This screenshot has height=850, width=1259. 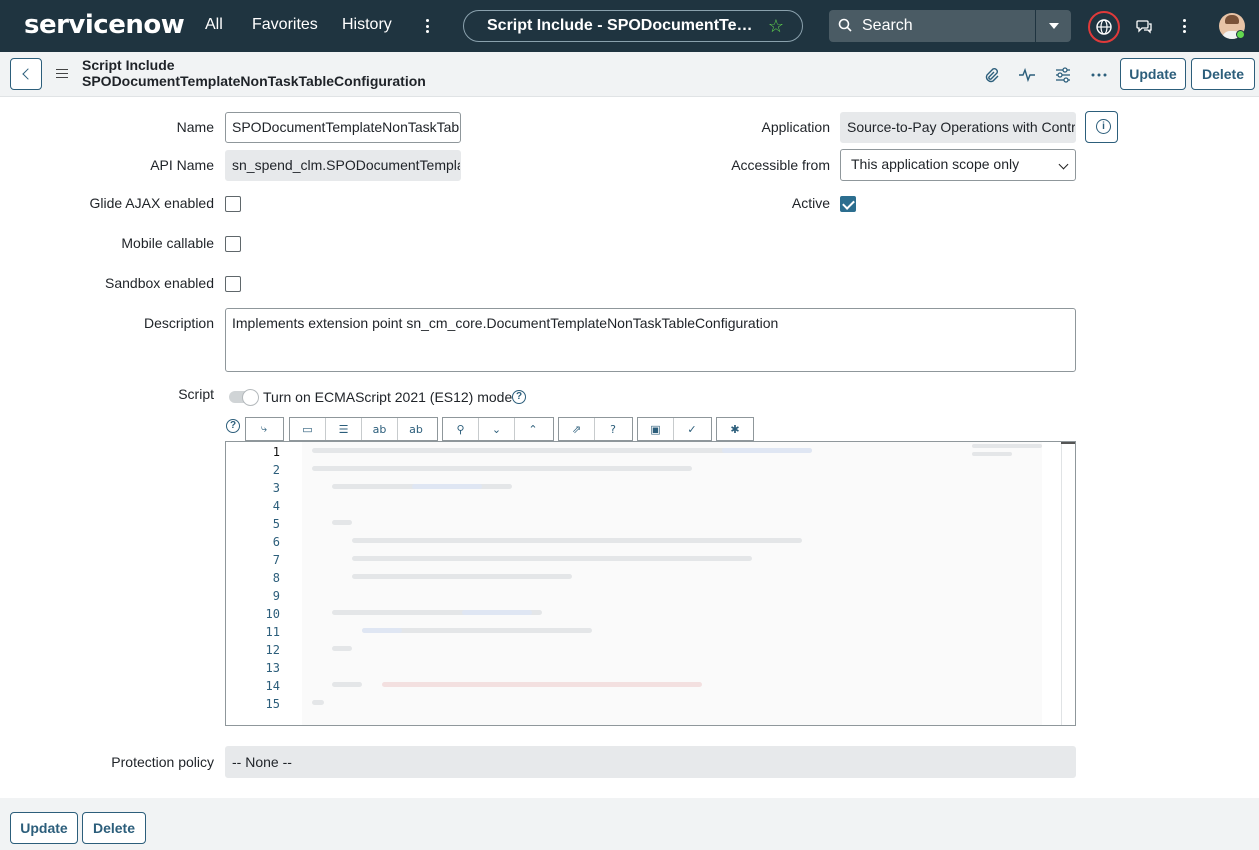 What do you see at coordinates (848, 204) in the screenshot?
I see `active-checkbox` at bounding box center [848, 204].